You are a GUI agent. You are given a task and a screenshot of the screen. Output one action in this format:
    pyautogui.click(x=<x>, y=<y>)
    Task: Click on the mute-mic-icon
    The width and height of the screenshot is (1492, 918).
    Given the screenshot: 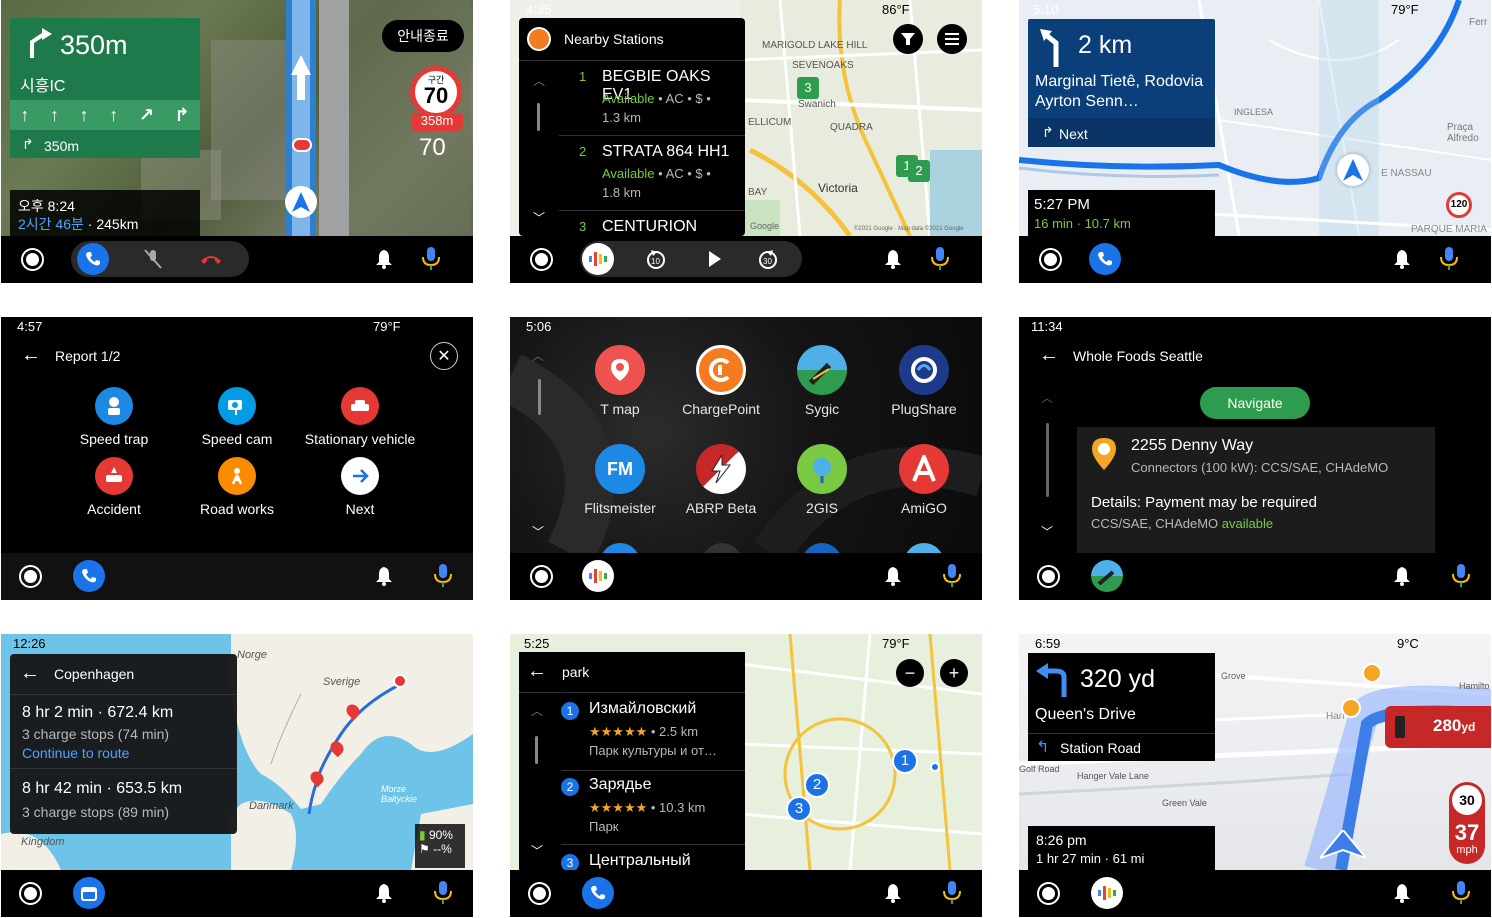 What is the action you would take?
    pyautogui.click(x=153, y=259)
    